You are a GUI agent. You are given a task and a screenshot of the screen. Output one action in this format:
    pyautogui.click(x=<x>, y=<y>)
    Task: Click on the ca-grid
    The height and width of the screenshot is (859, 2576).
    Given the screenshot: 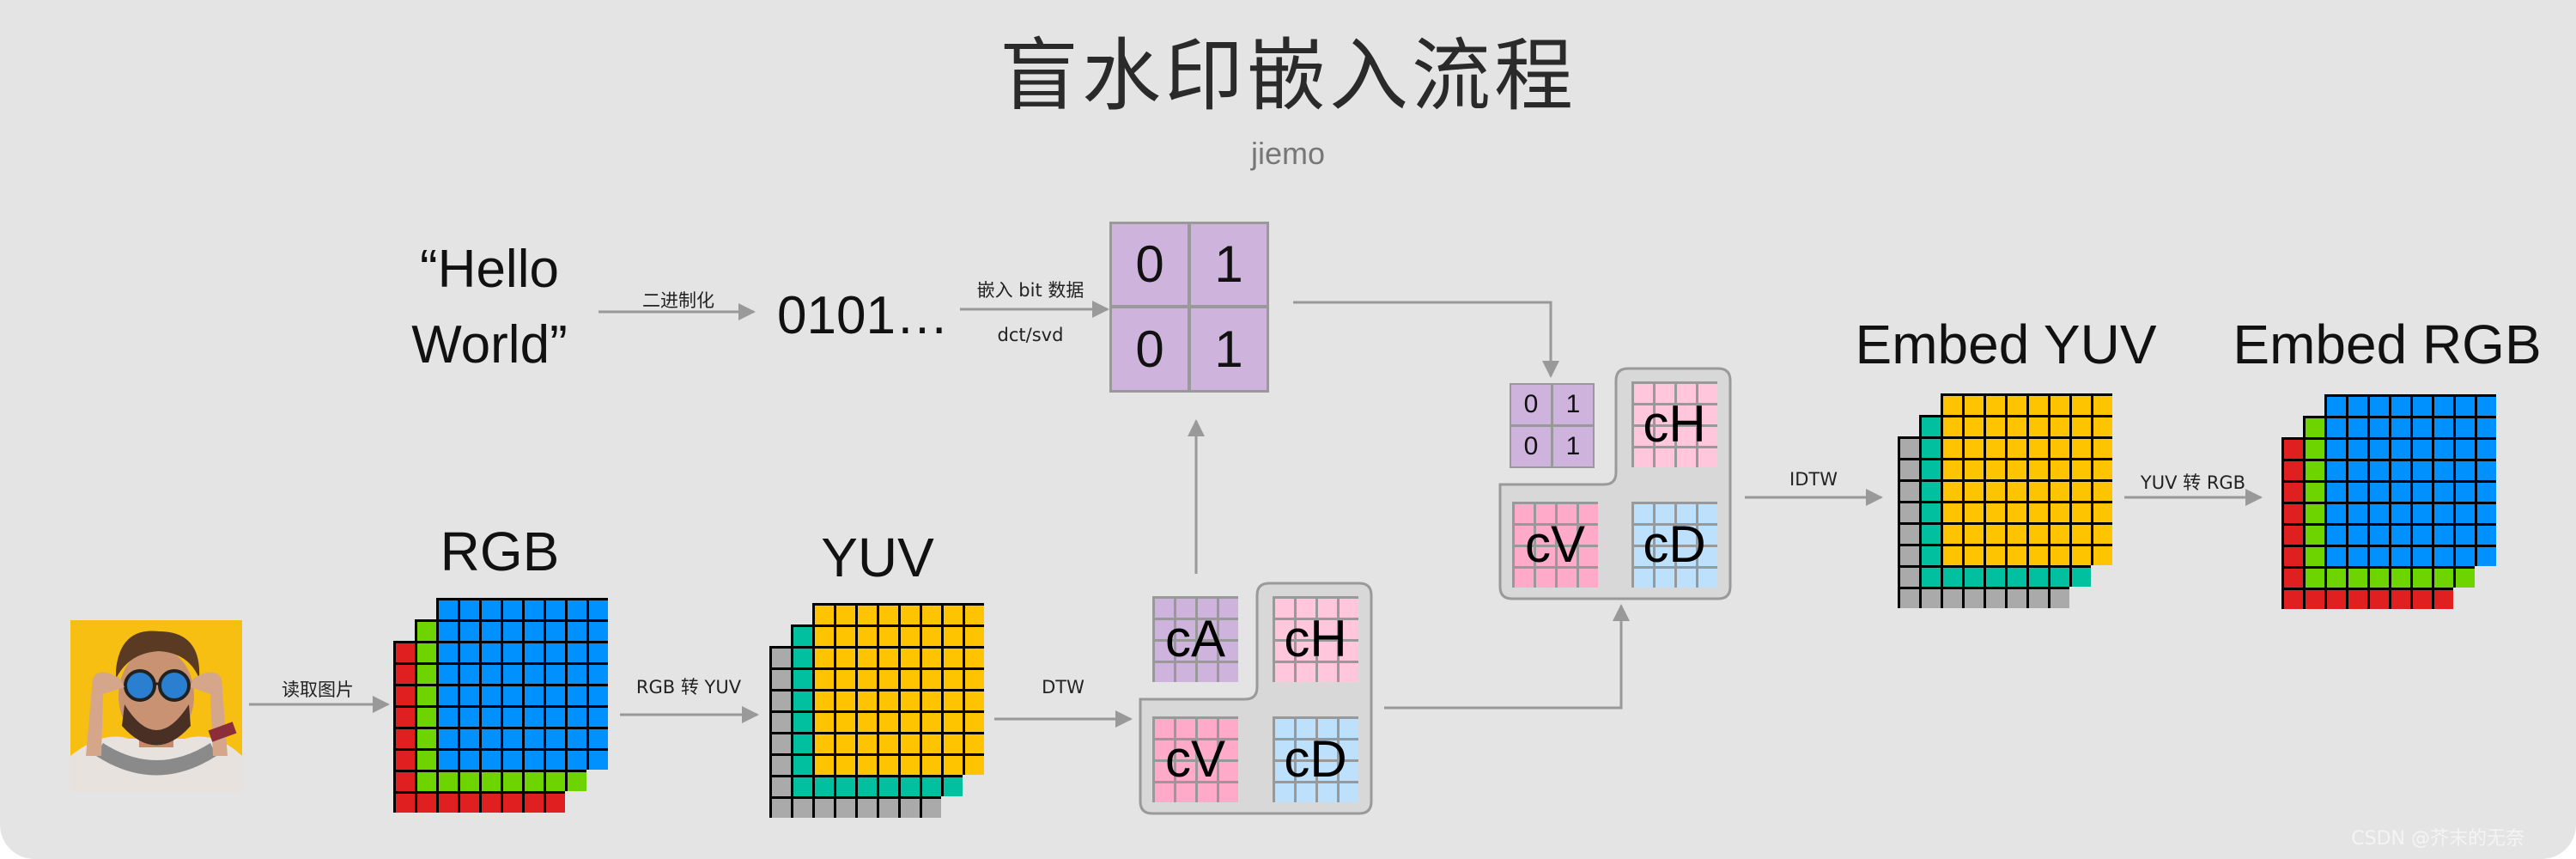 What is the action you would take?
    pyautogui.click(x=1195, y=639)
    